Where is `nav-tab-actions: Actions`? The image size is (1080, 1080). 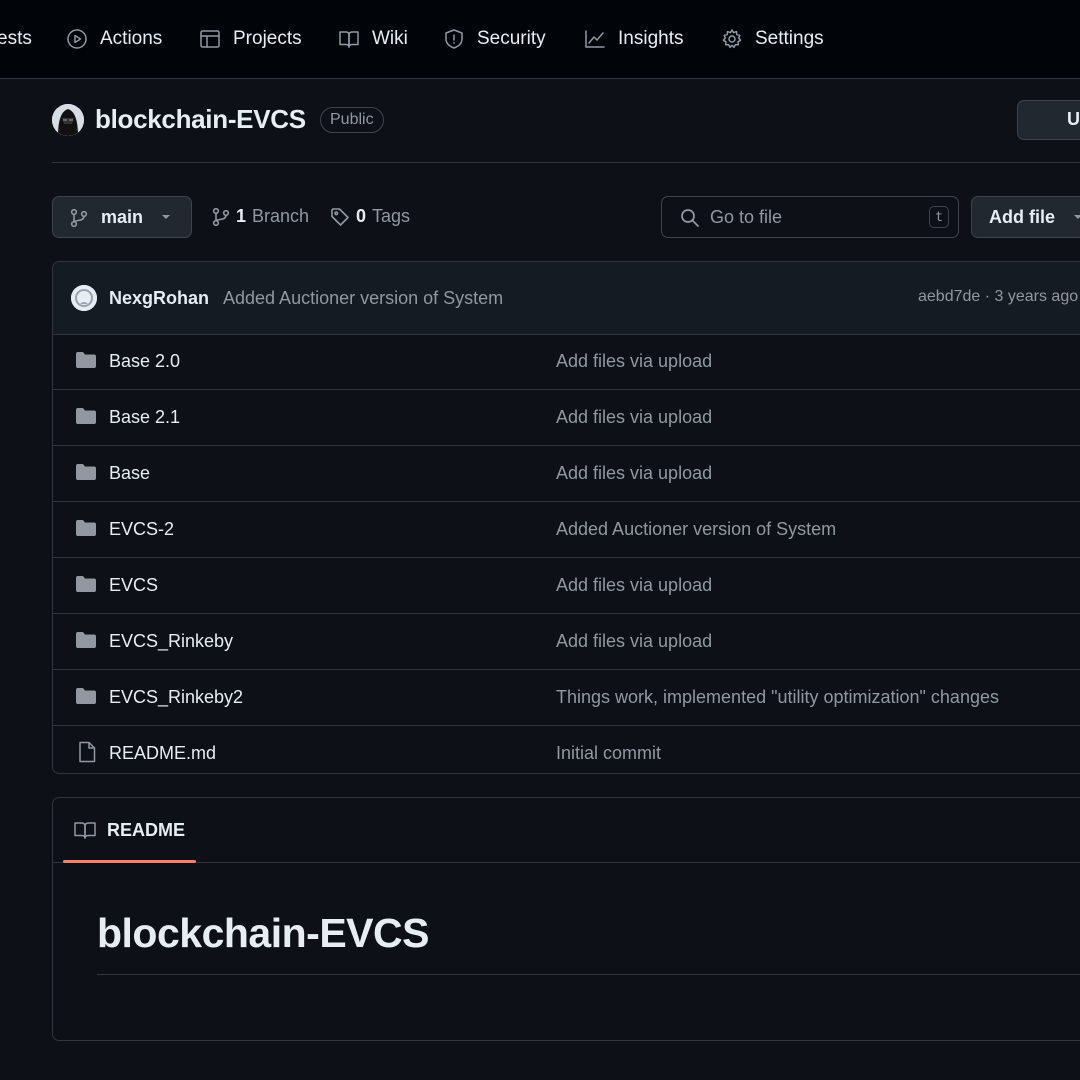 nav-tab-actions: Actions is located at coordinates (114, 39).